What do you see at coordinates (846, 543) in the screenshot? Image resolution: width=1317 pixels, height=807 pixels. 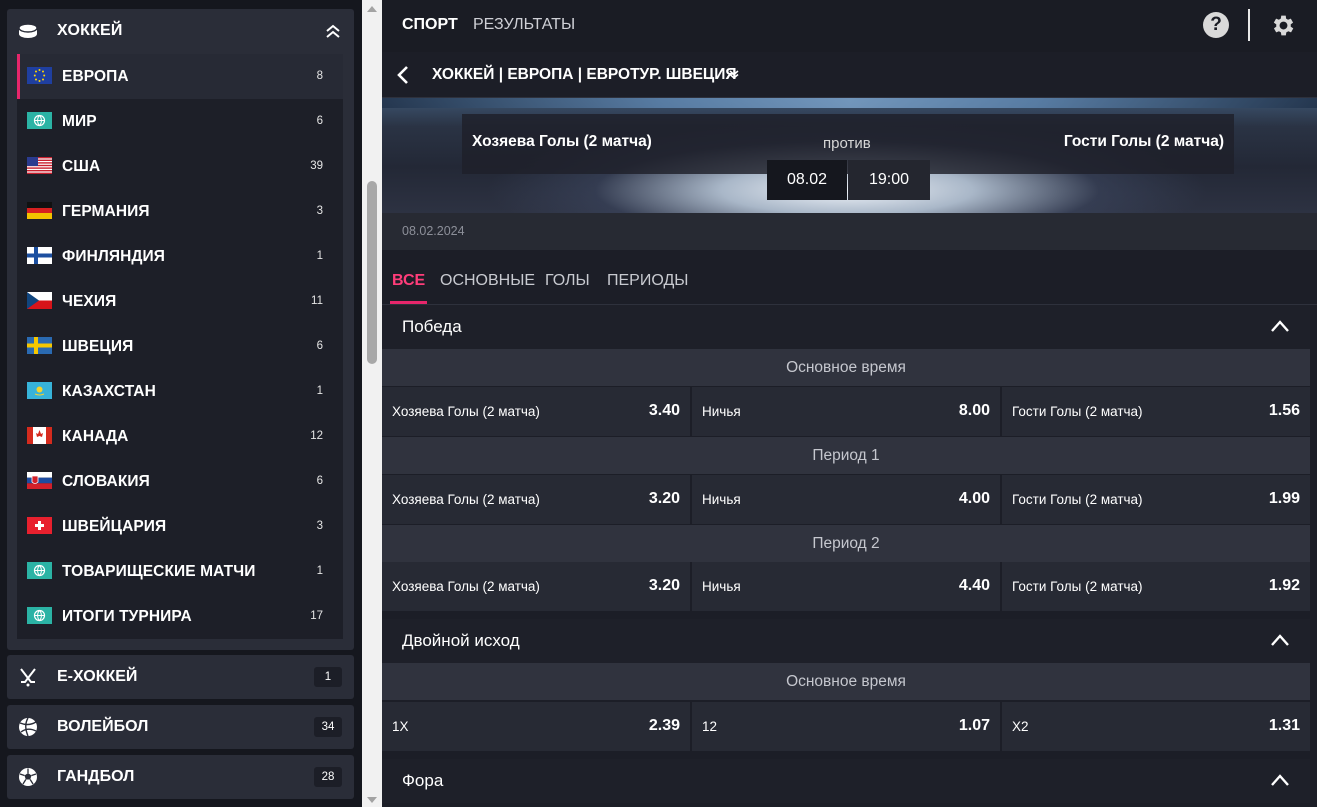 I see `group-title: Период 2` at bounding box center [846, 543].